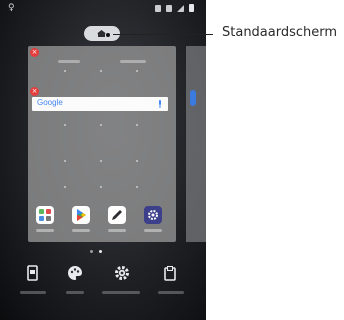 The height and width of the screenshot is (320, 344). Describe the element at coordinates (100, 104) in the screenshot. I see `google-search-widget: Google` at that location.